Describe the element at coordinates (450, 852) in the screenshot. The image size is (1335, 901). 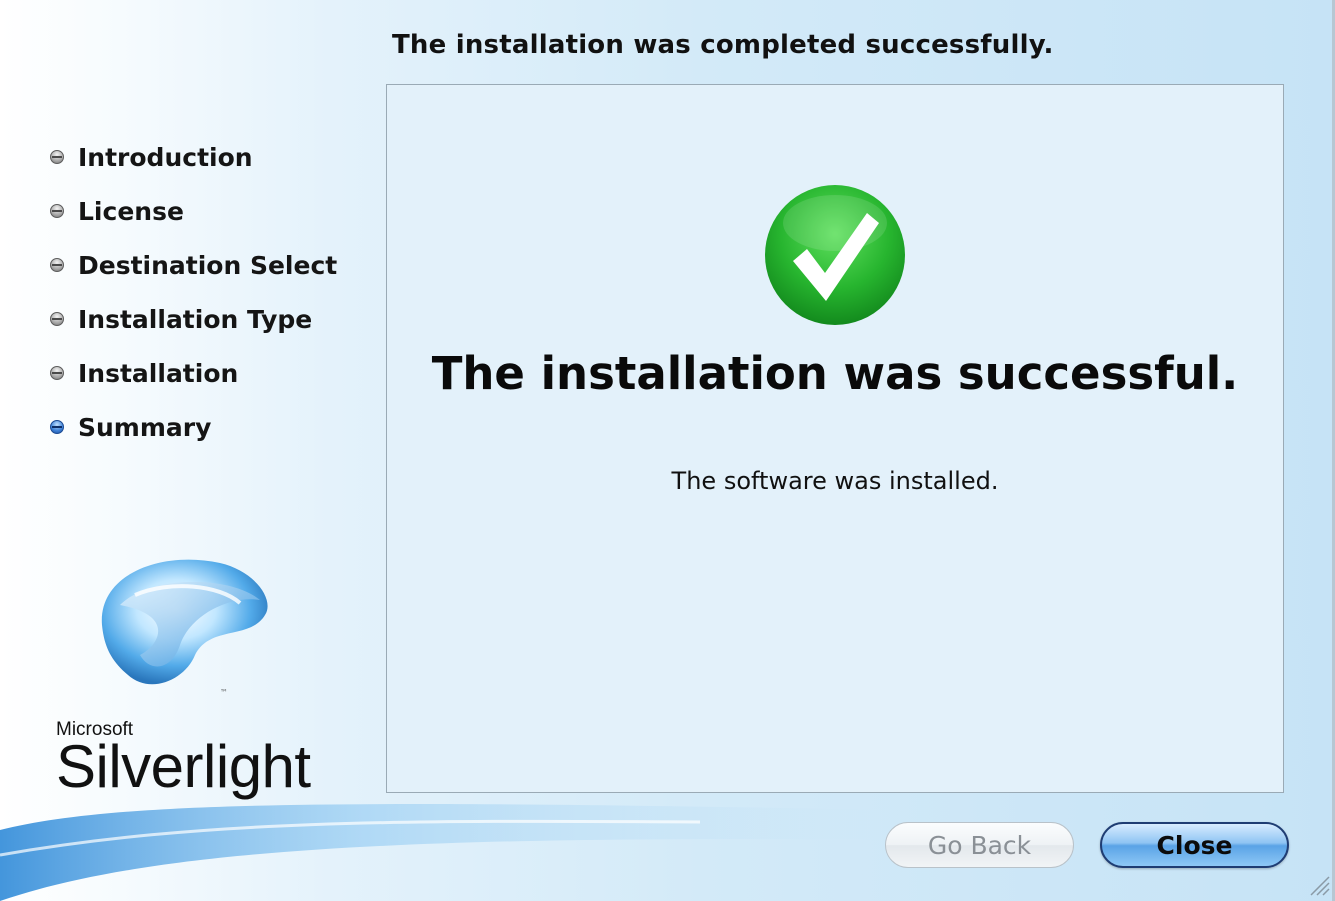
I see `decorative-swoosh` at that location.